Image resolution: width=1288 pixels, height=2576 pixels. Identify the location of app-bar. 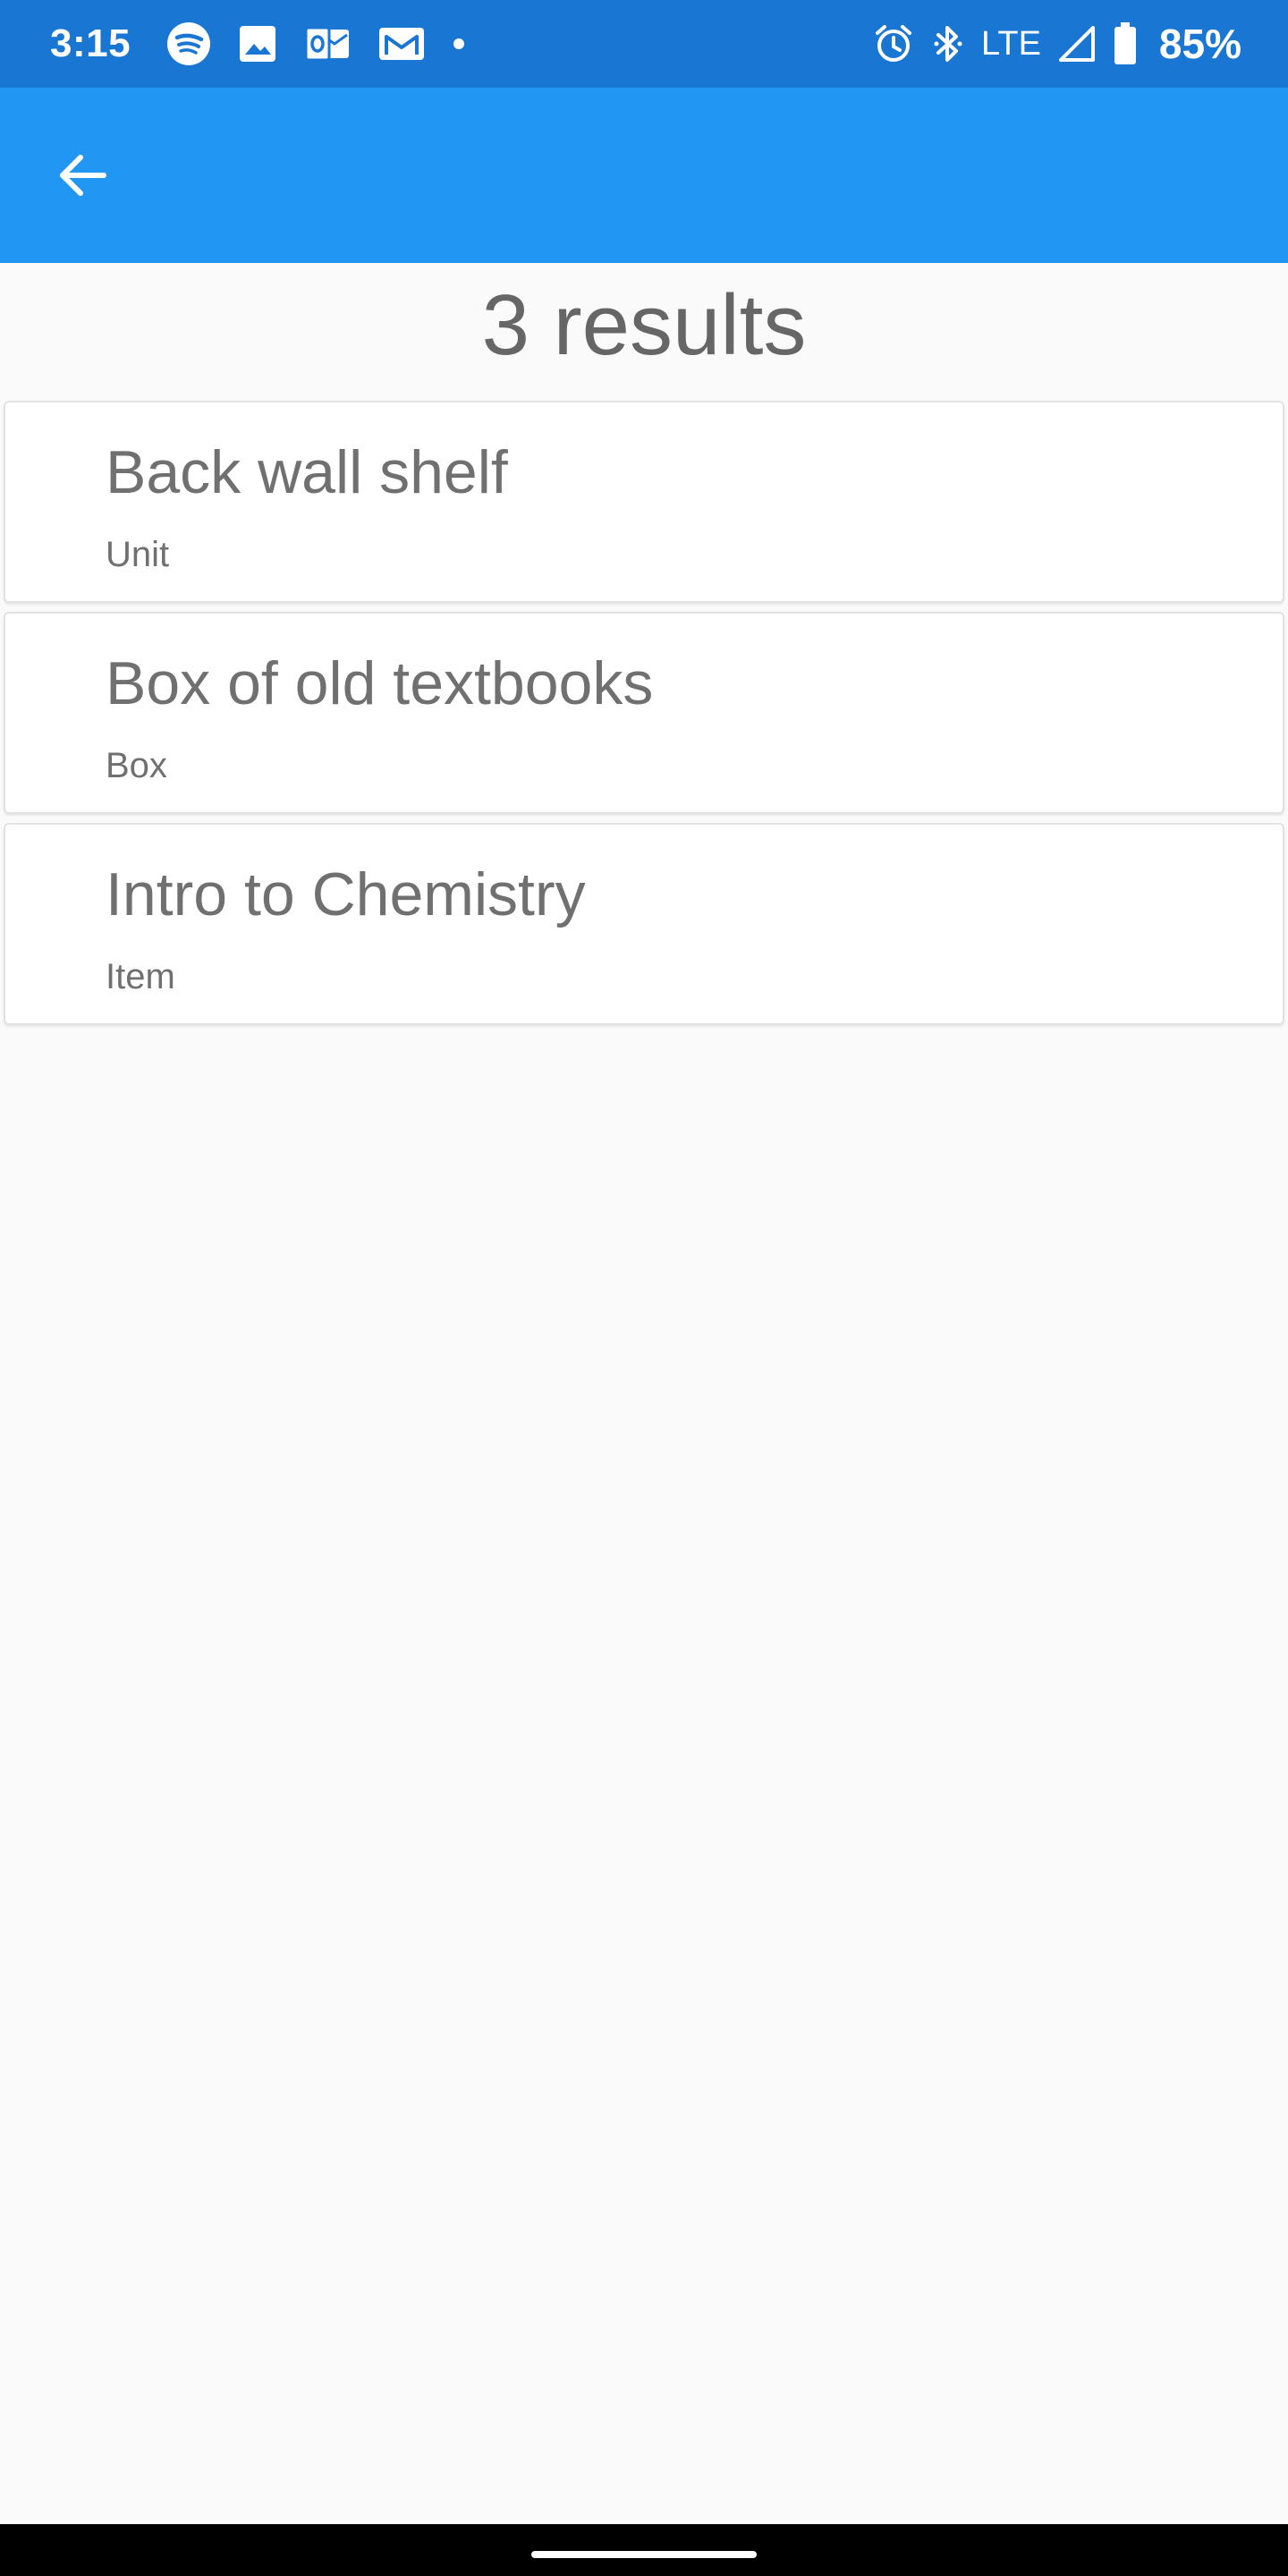
(644, 175).